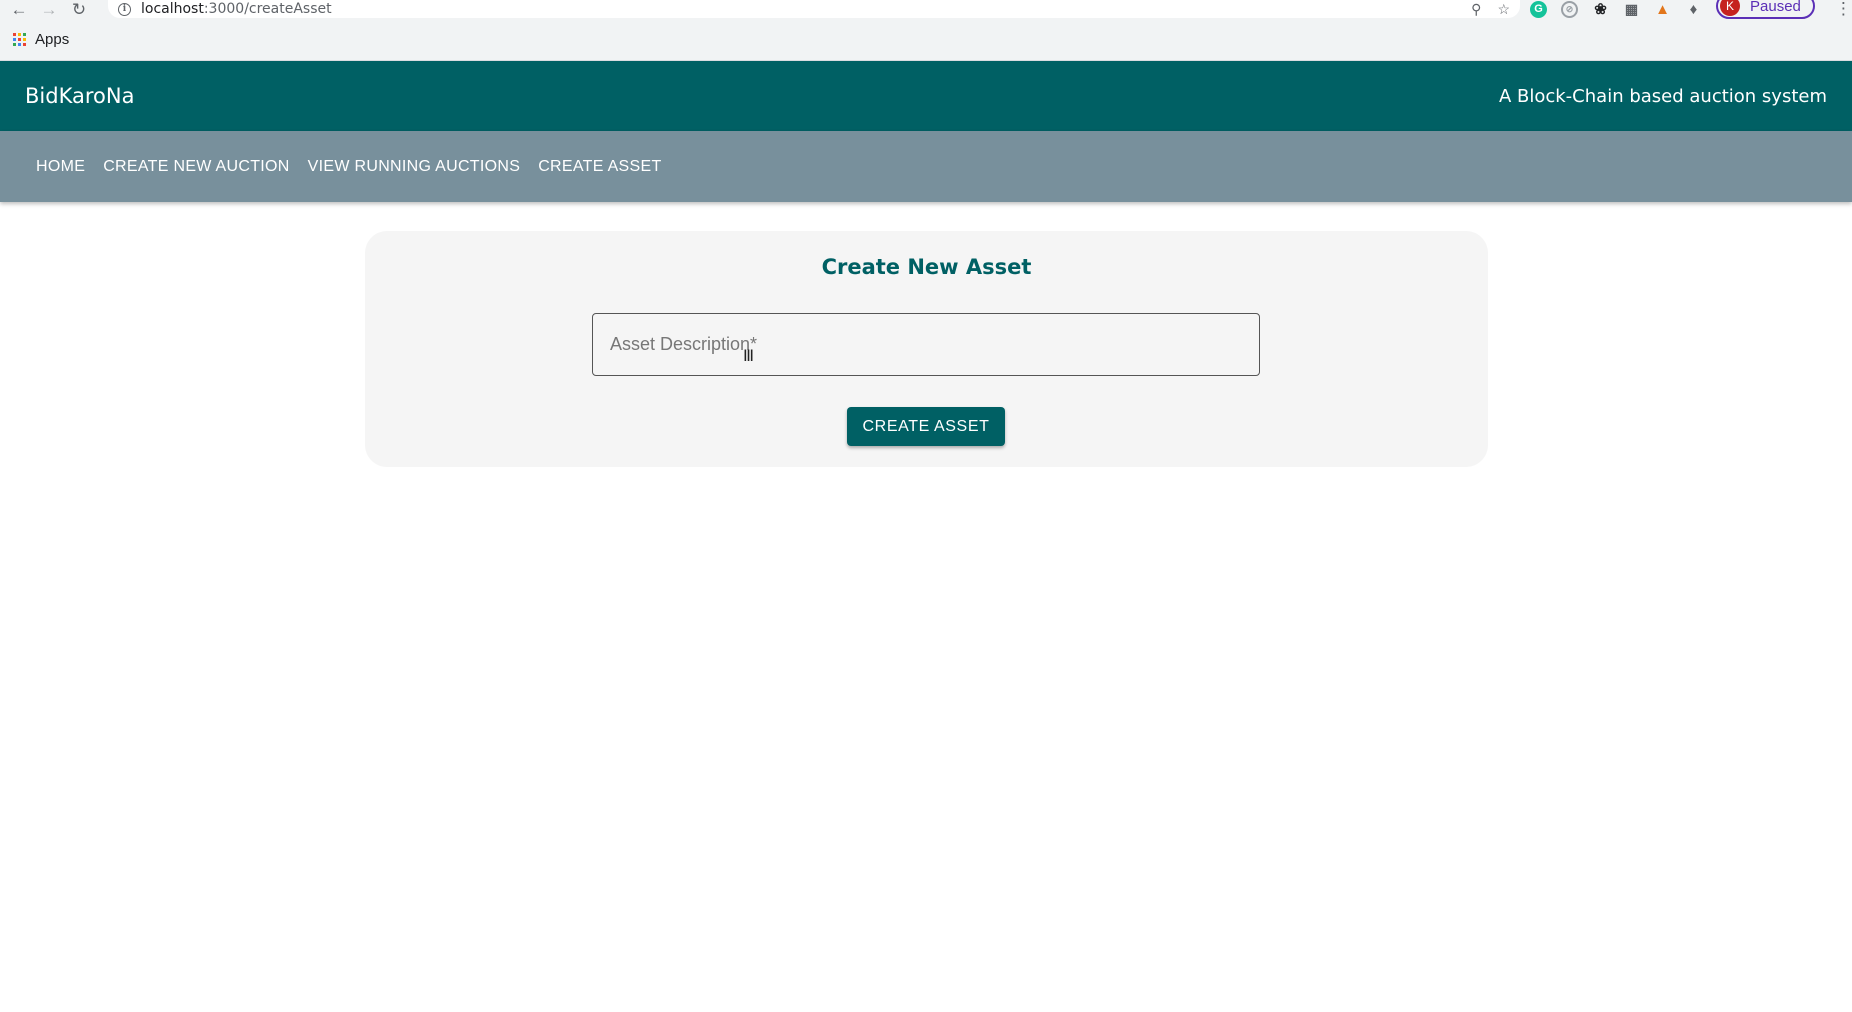  What do you see at coordinates (1503, 9) in the screenshot?
I see `star-icon: ☆` at bounding box center [1503, 9].